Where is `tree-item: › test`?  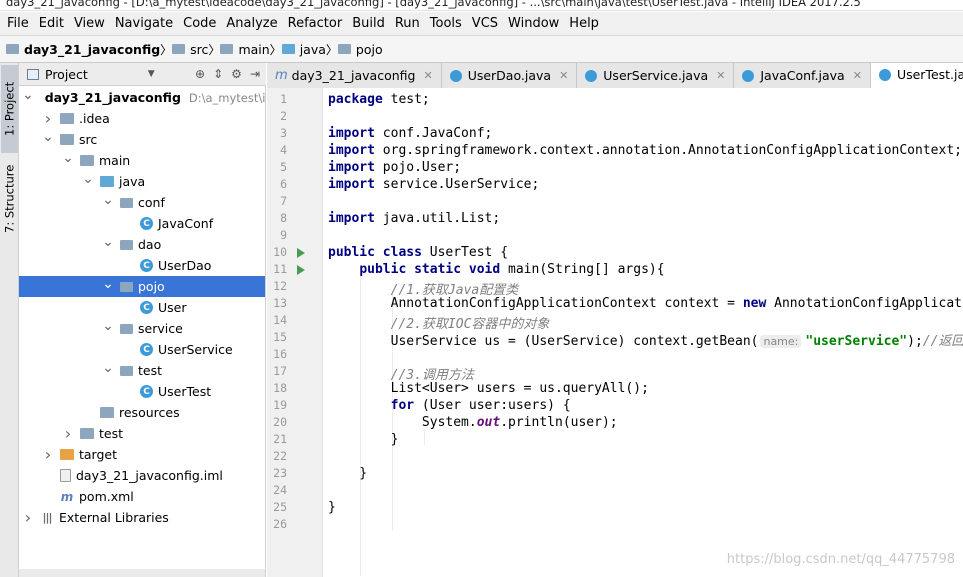
tree-item: › test is located at coordinates (142, 433).